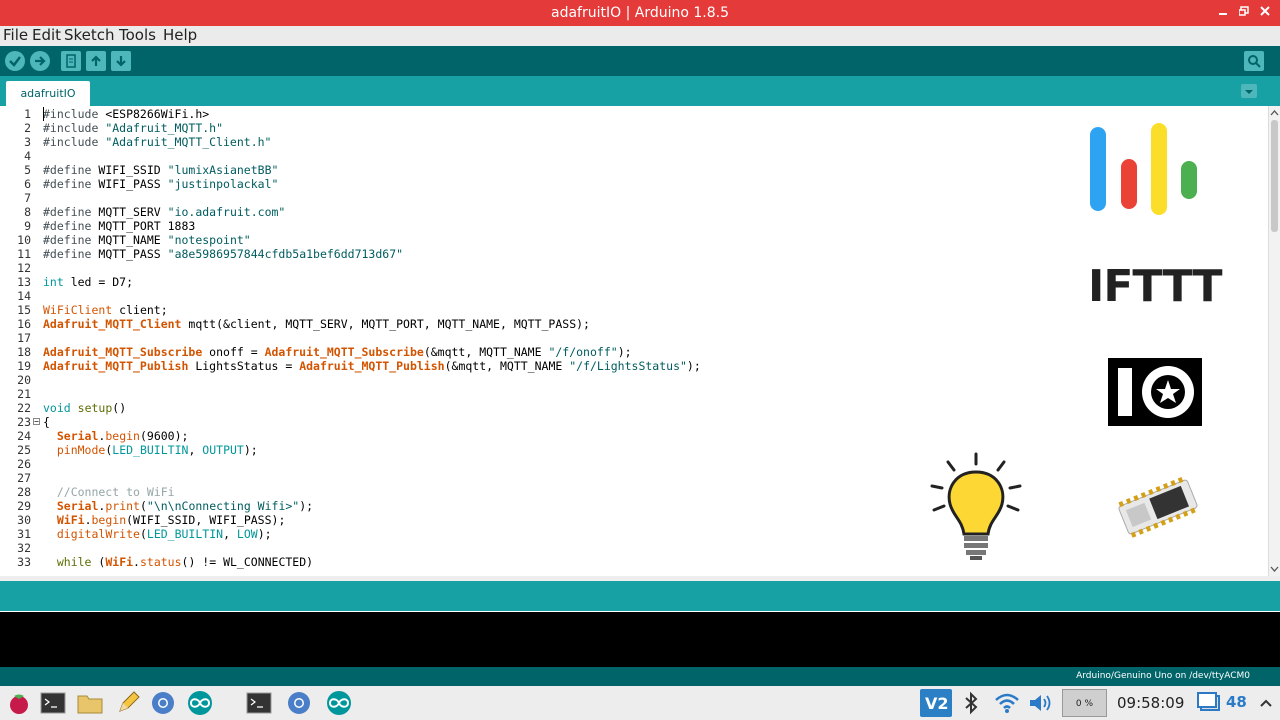  I want to click on line-number: 27, so click(24, 478).